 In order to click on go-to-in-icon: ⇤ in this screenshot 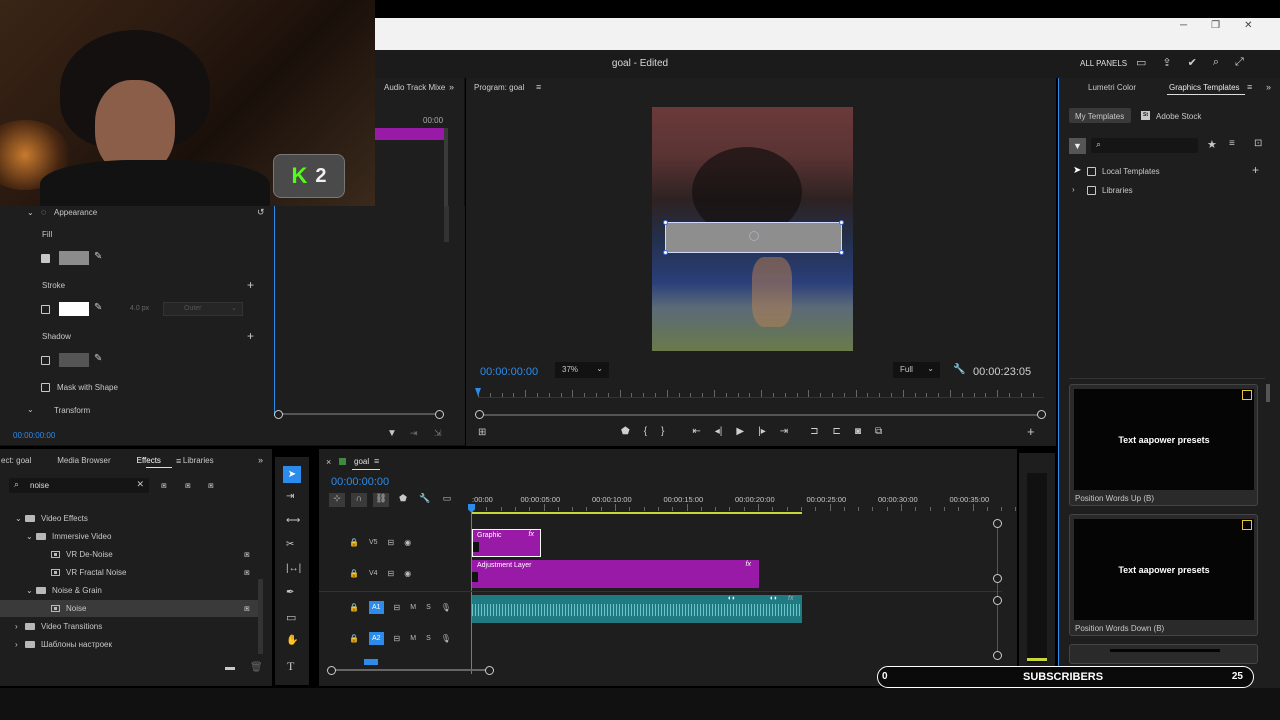, I will do `click(696, 431)`.